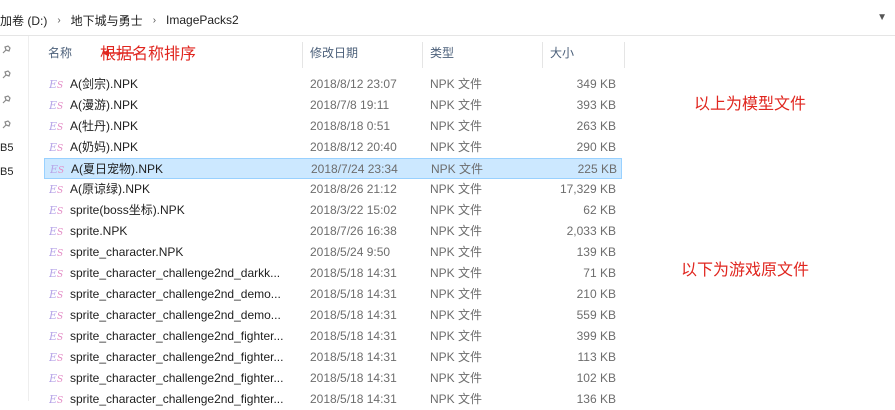 The width and height of the screenshot is (895, 410). Describe the element at coordinates (597, 169) in the screenshot. I see `file-size: 225 KB` at that location.